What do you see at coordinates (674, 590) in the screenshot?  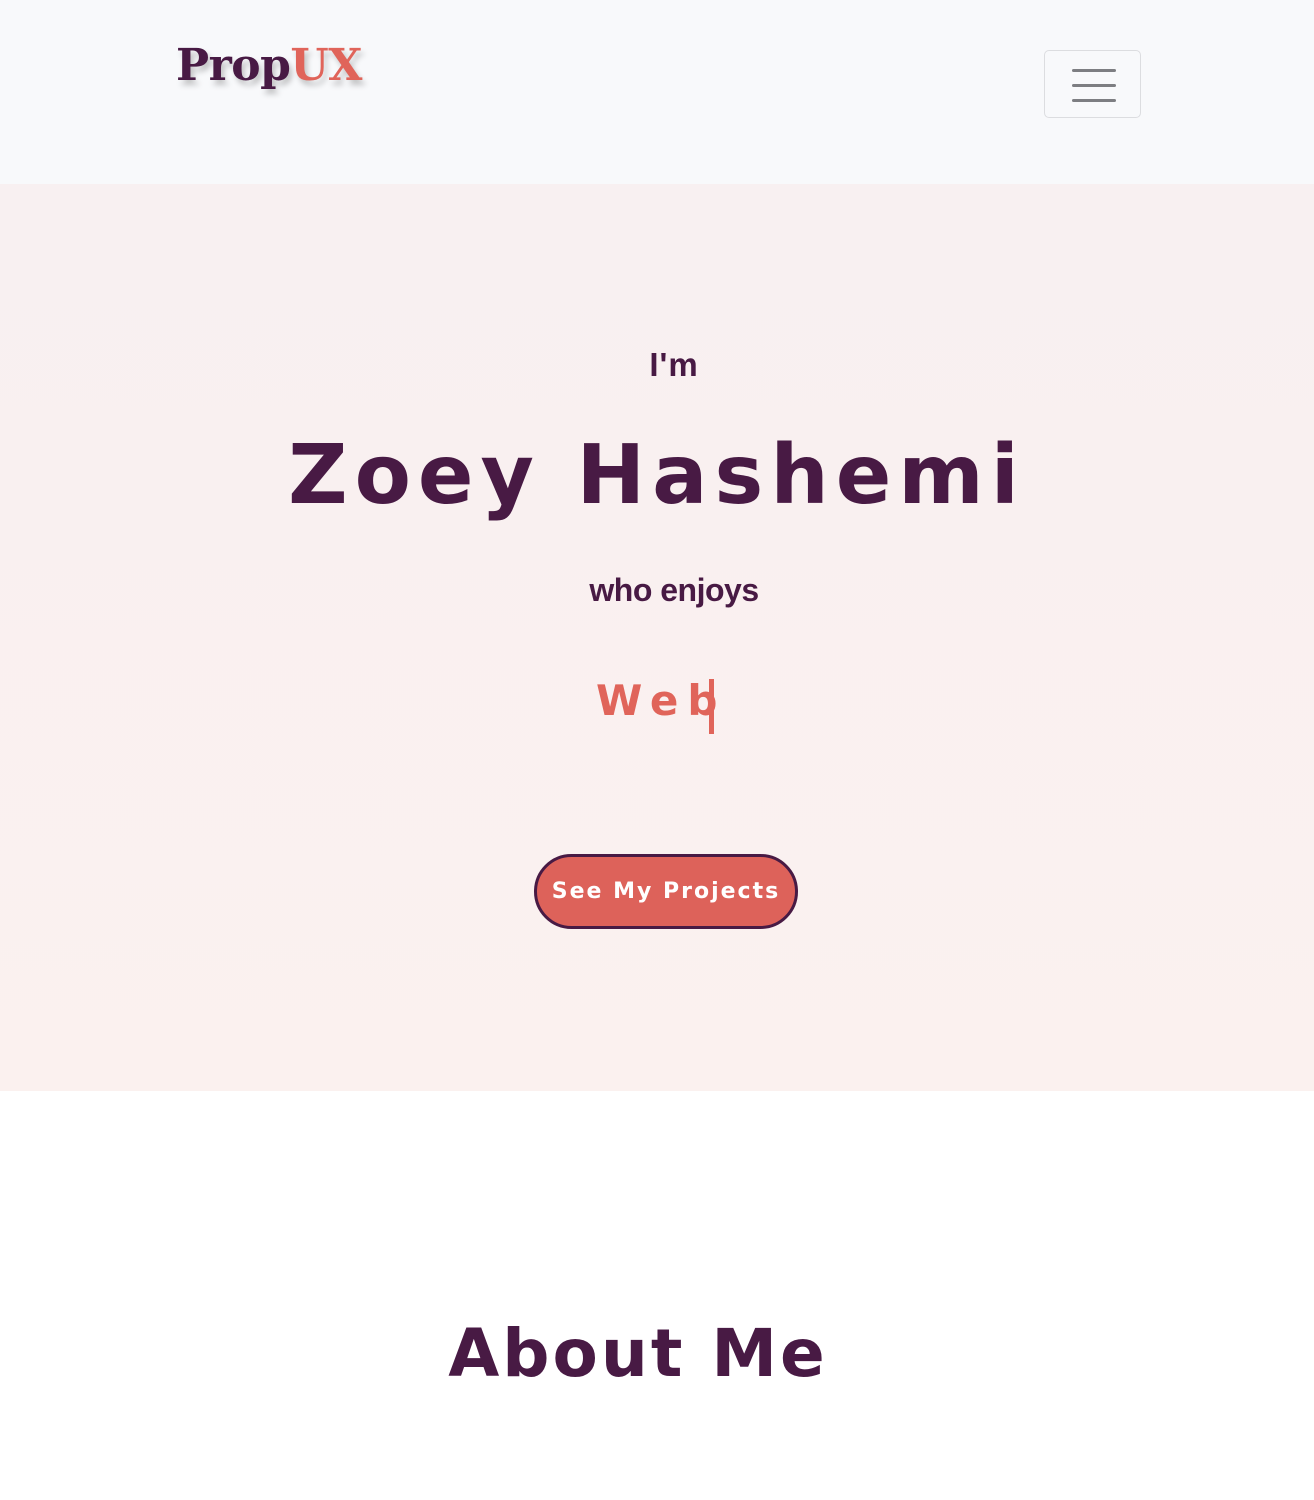 I see `hero-enjoys: who enjoys` at bounding box center [674, 590].